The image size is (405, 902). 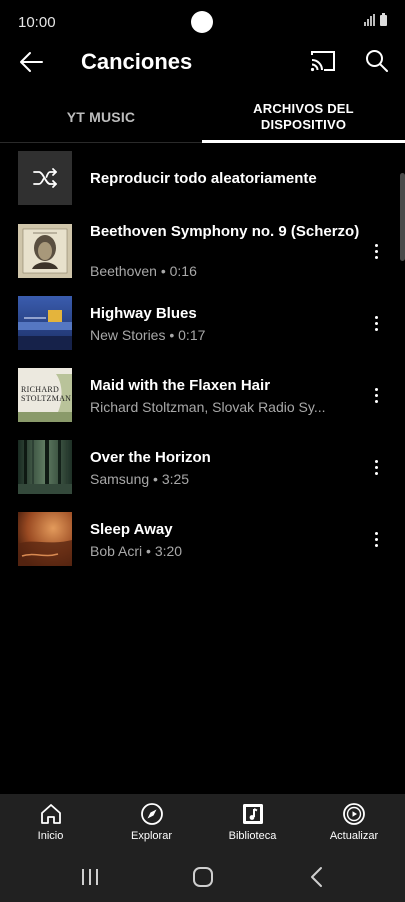 What do you see at coordinates (369, 20) in the screenshot?
I see `signal-icon` at bounding box center [369, 20].